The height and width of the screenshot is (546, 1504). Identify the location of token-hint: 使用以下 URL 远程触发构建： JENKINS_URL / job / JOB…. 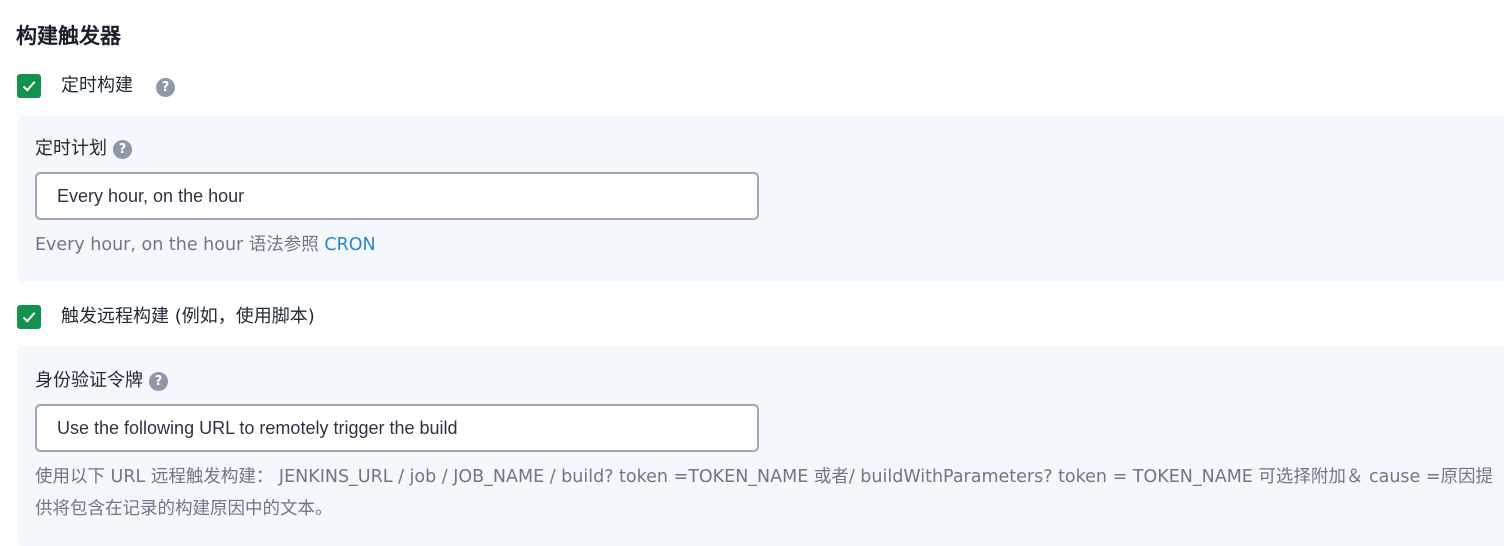
(764, 493).